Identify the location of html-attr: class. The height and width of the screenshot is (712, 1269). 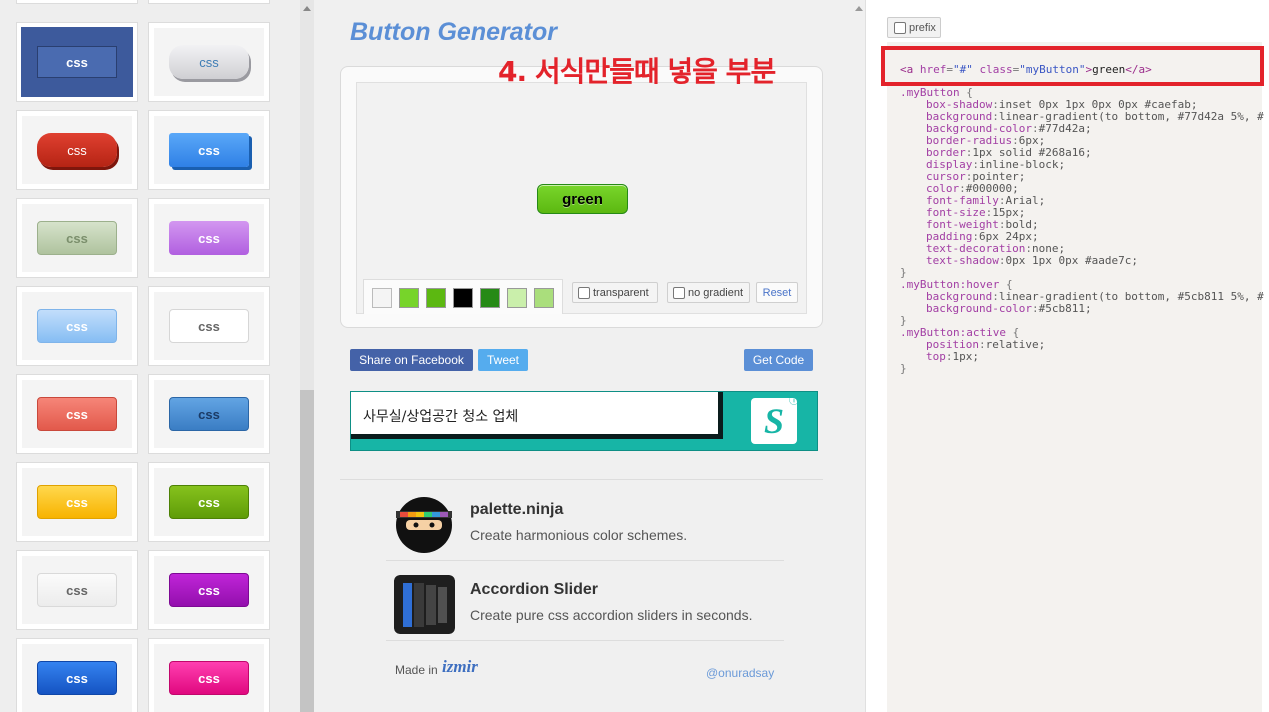
(996, 69).